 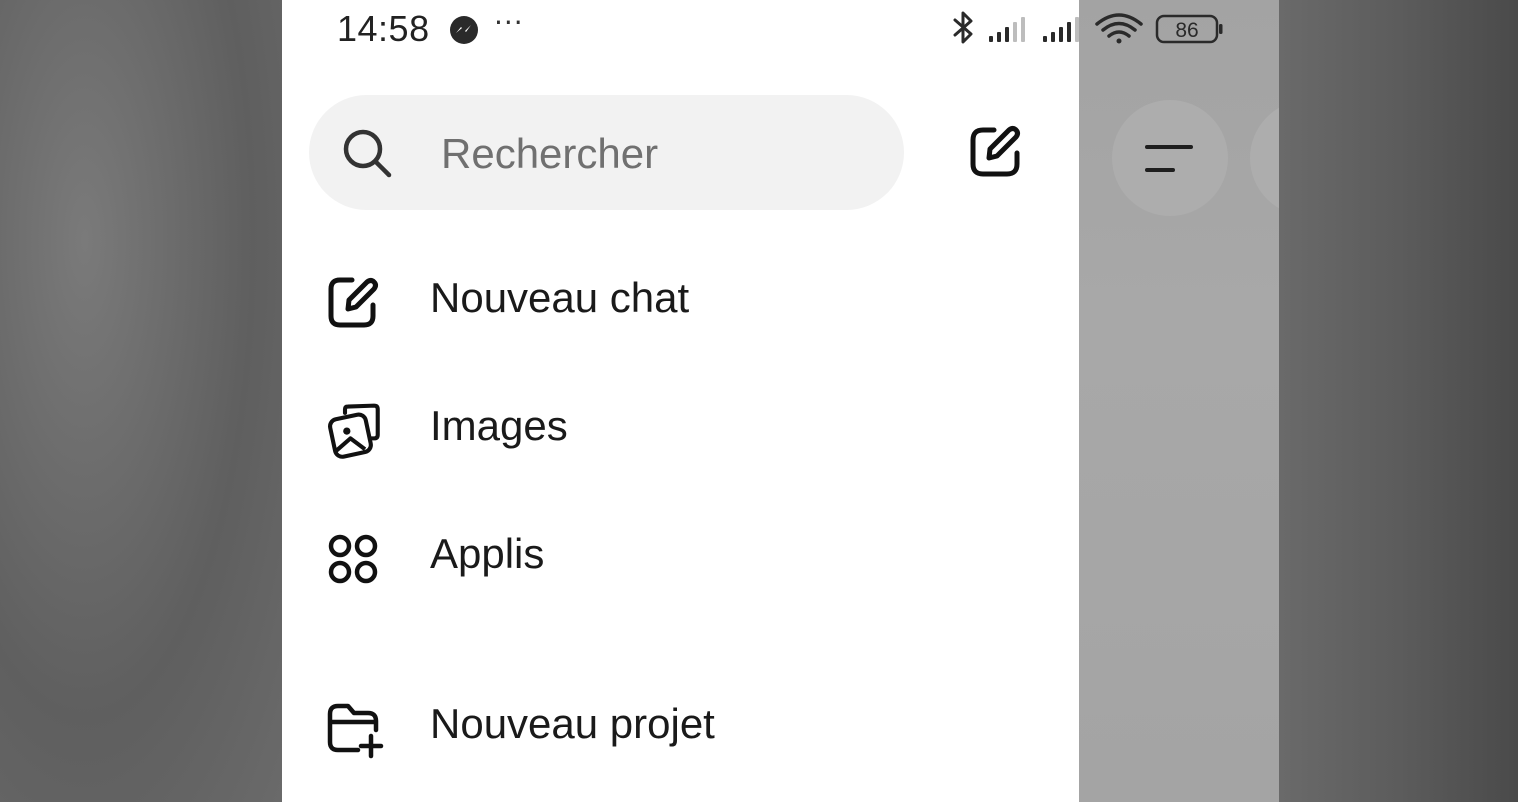 I want to click on edit-icon, so click(x=353, y=302).